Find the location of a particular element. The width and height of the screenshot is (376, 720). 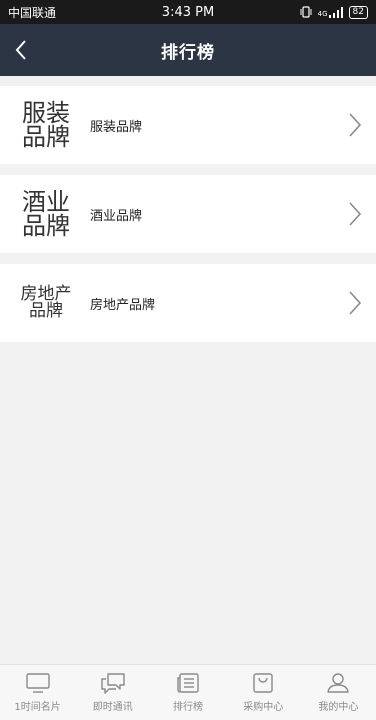

status-bar: 中国联通 3:43 PM 4G 82 is located at coordinates (188, 12).